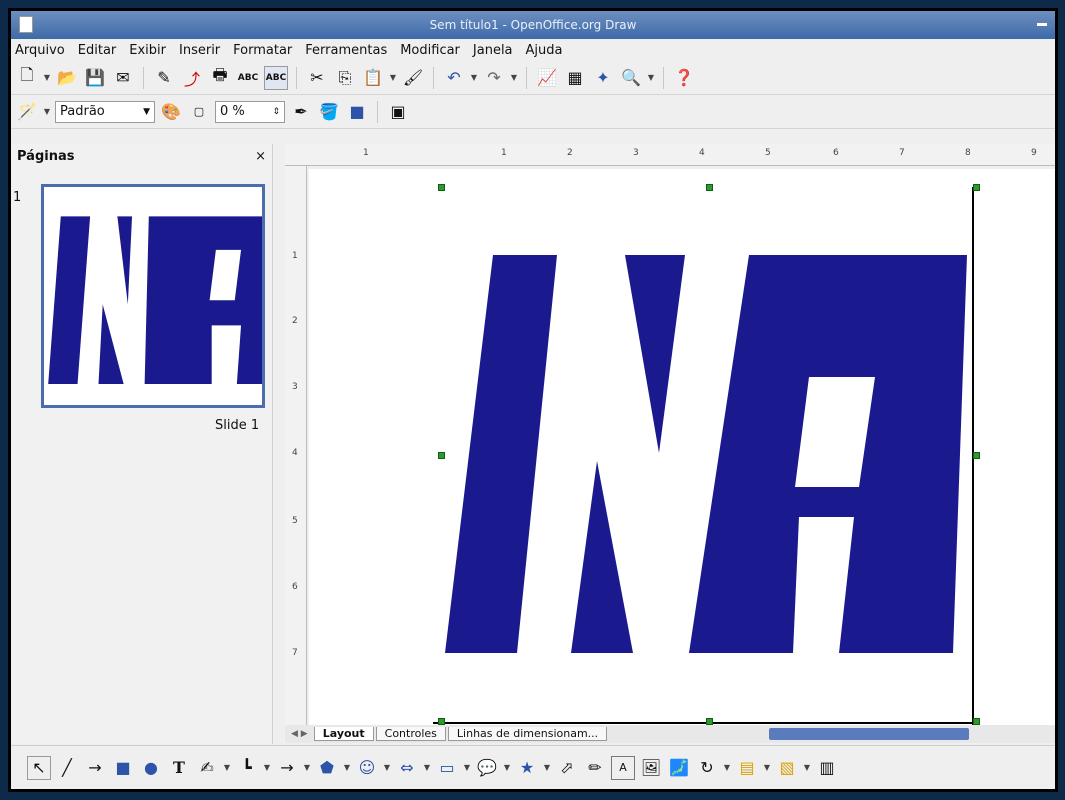 This screenshot has height=800, width=1065. What do you see at coordinates (105, 111) in the screenshot?
I see `style-combo: Padrão ▼` at bounding box center [105, 111].